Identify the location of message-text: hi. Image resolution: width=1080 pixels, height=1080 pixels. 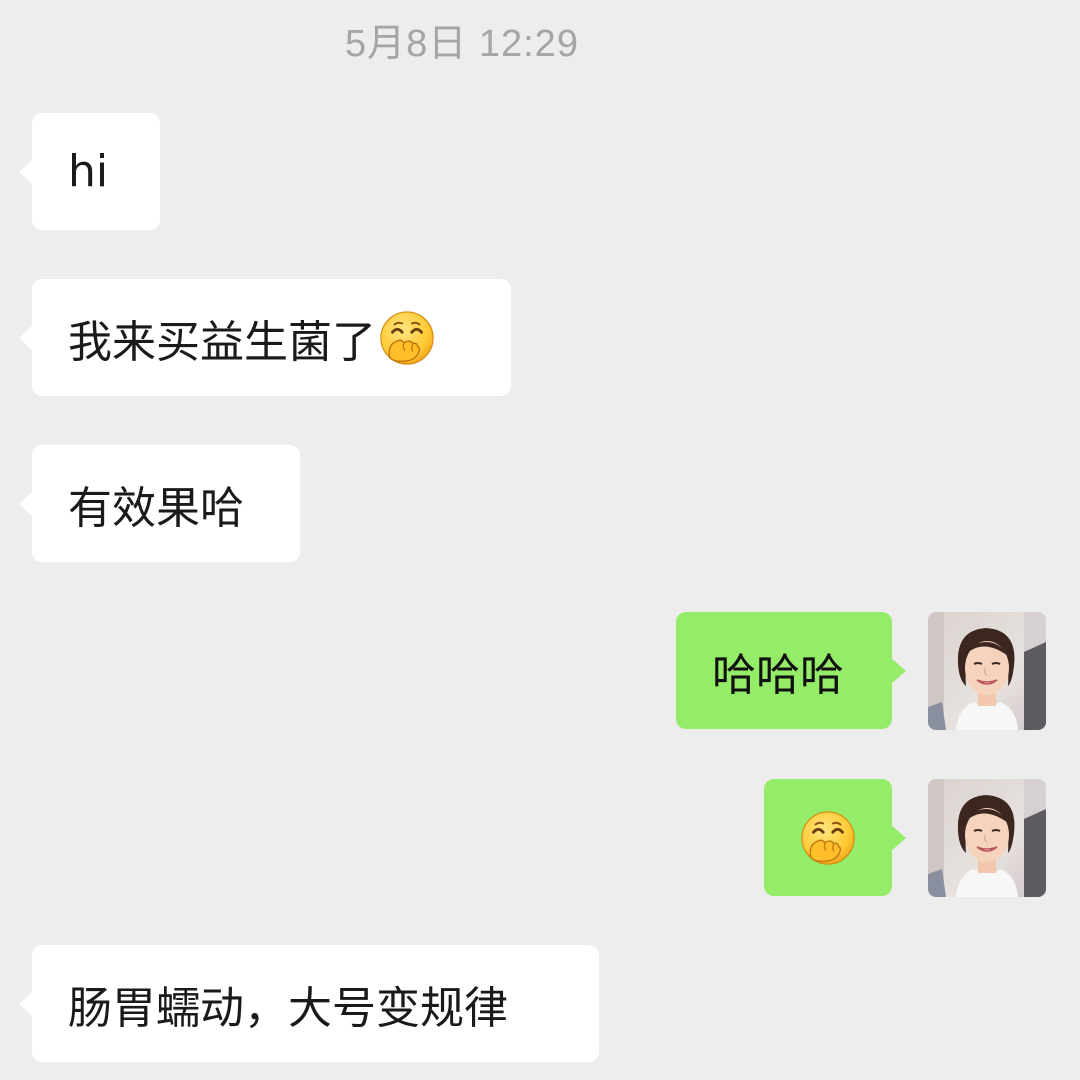
(88, 171).